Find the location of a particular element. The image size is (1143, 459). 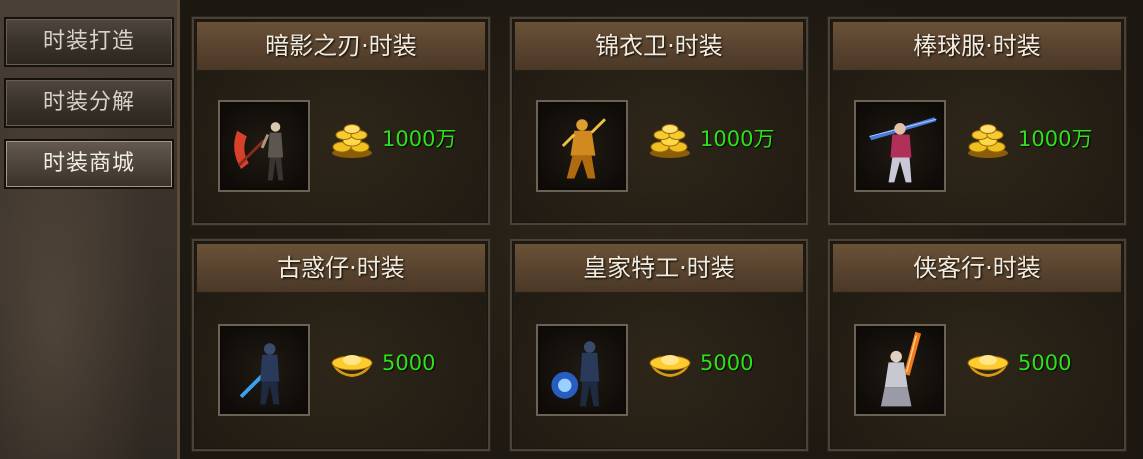

item-name: 侠客行·时装 is located at coordinates (977, 268).